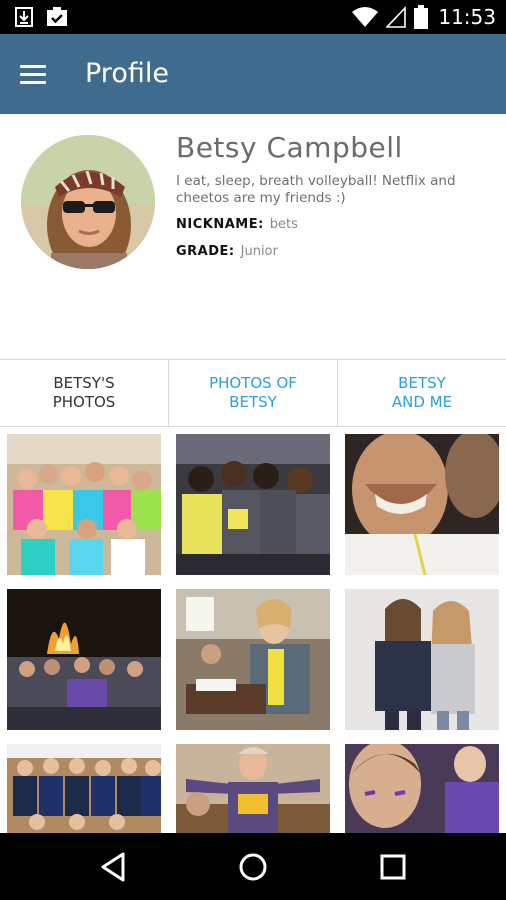 This screenshot has width=506, height=900. I want to click on status-bar: 11:53, so click(253, 17).